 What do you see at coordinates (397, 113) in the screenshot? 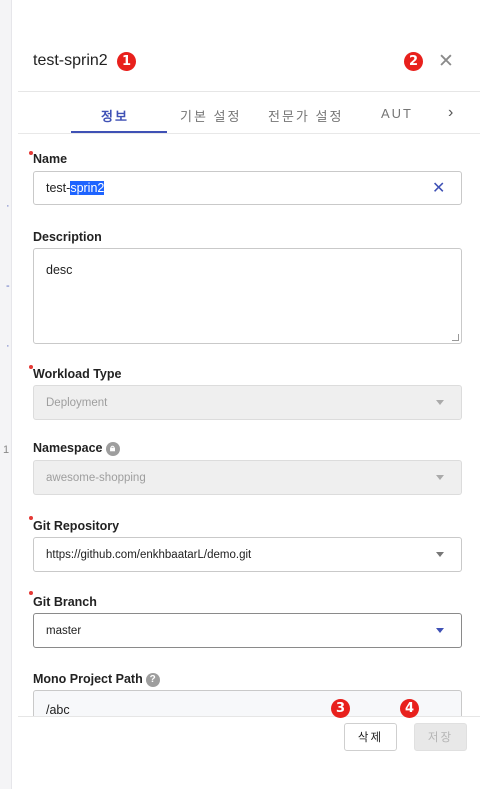
I see `tab-aut: AUT` at bounding box center [397, 113].